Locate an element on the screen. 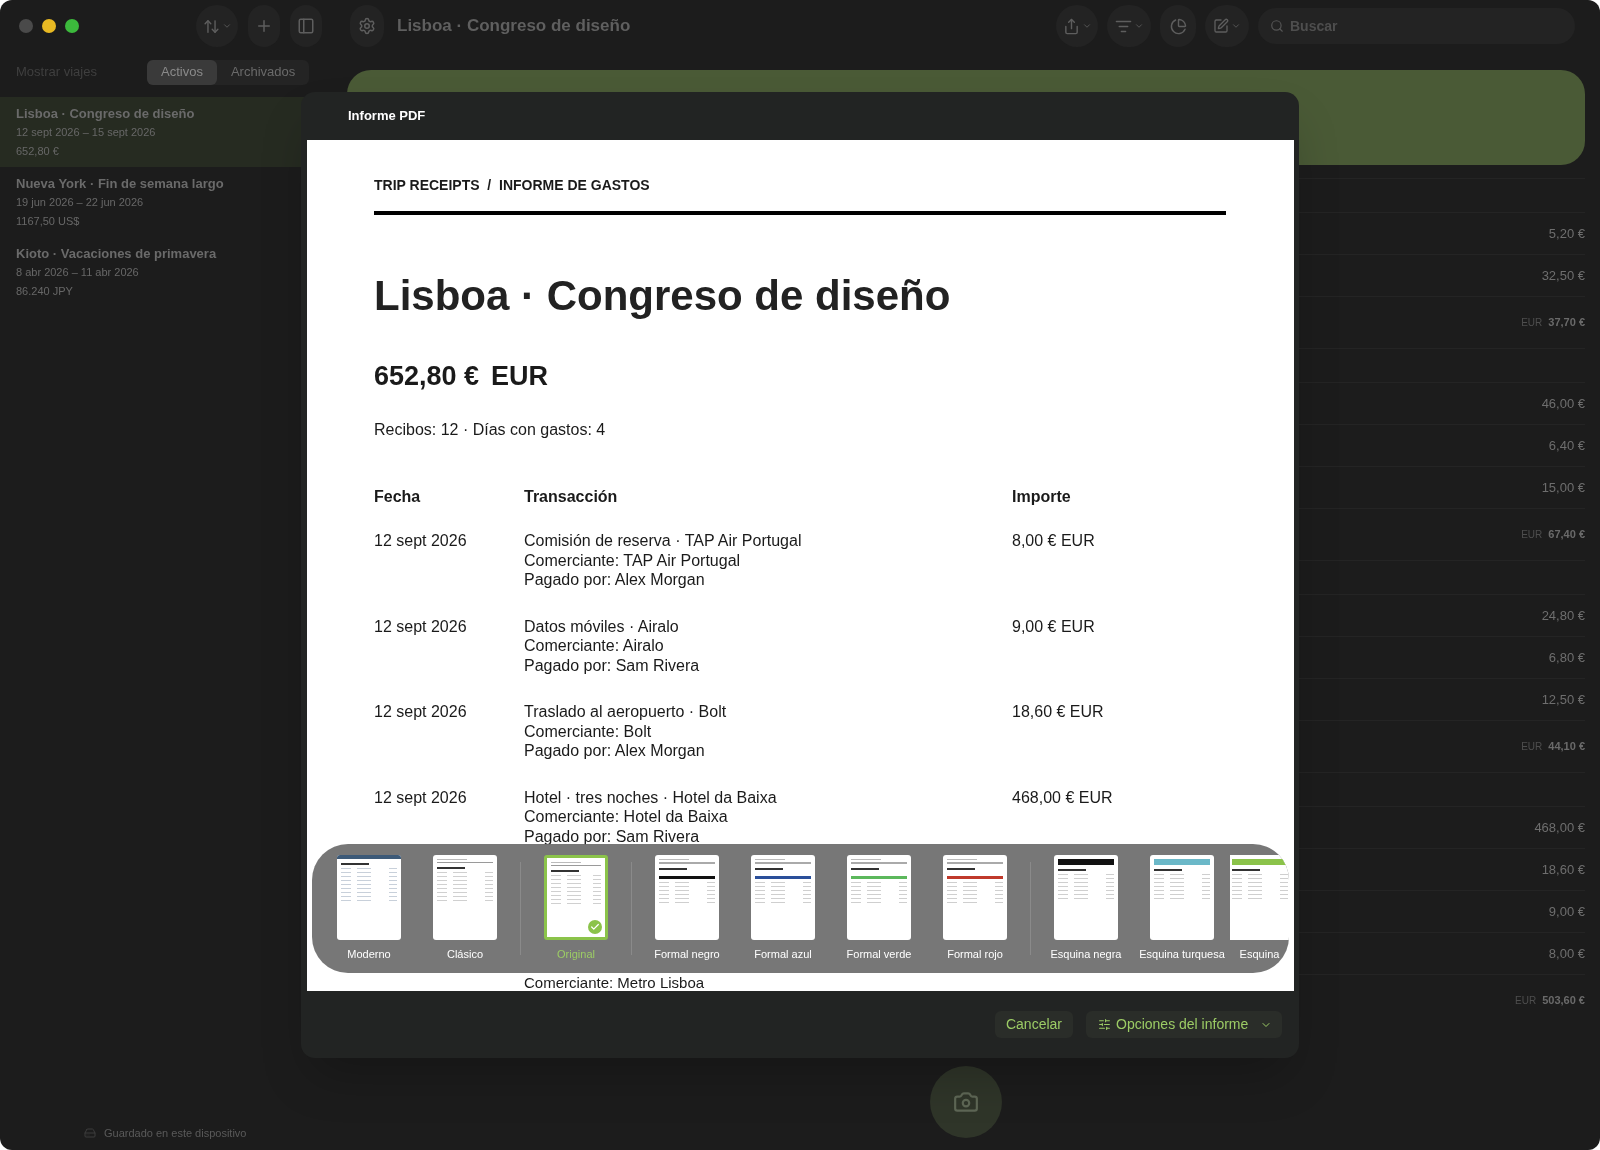 The image size is (1600, 1150). edit-button is located at coordinates (1227, 26).